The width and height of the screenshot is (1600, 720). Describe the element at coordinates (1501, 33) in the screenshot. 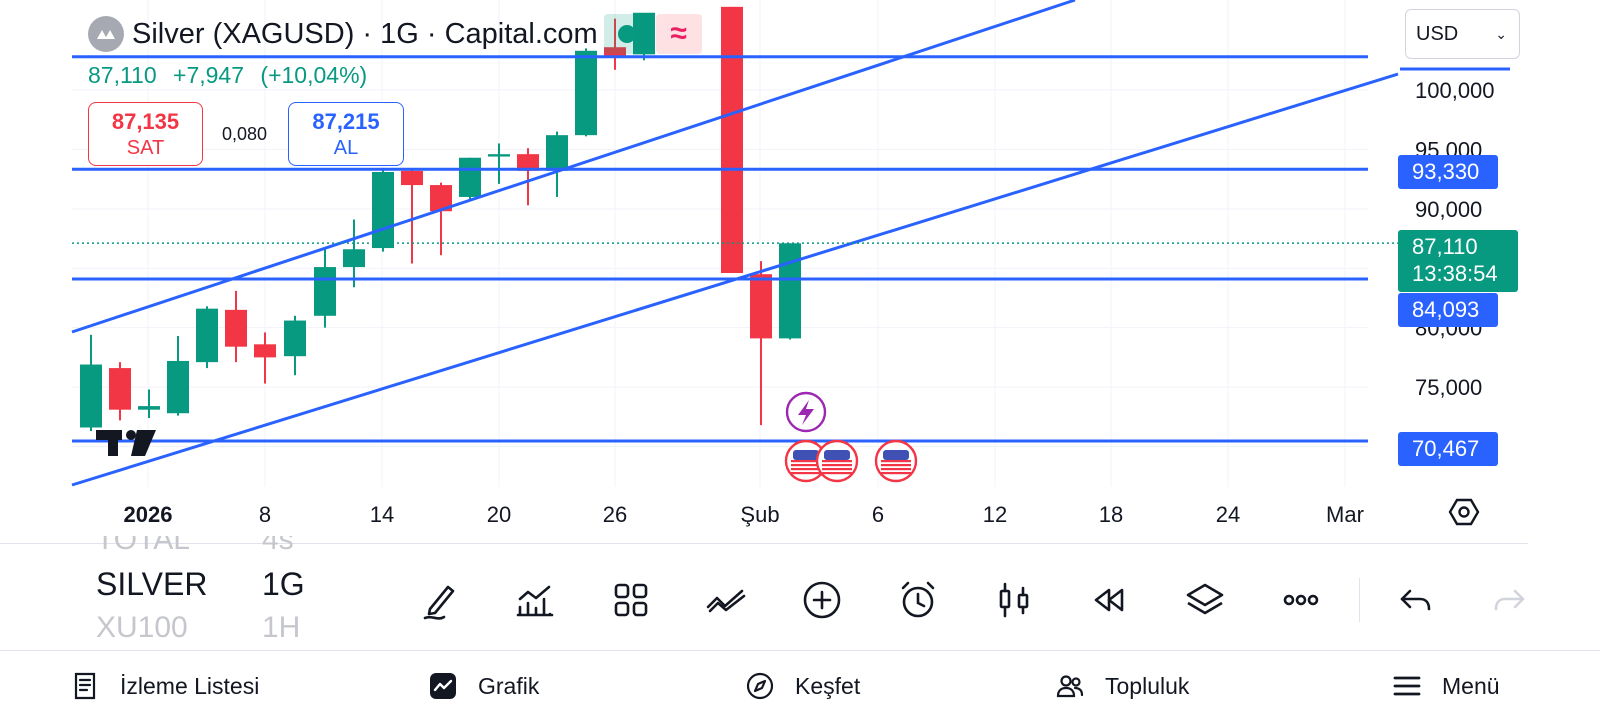

I see `chevron-down-icon: ⌄` at that location.